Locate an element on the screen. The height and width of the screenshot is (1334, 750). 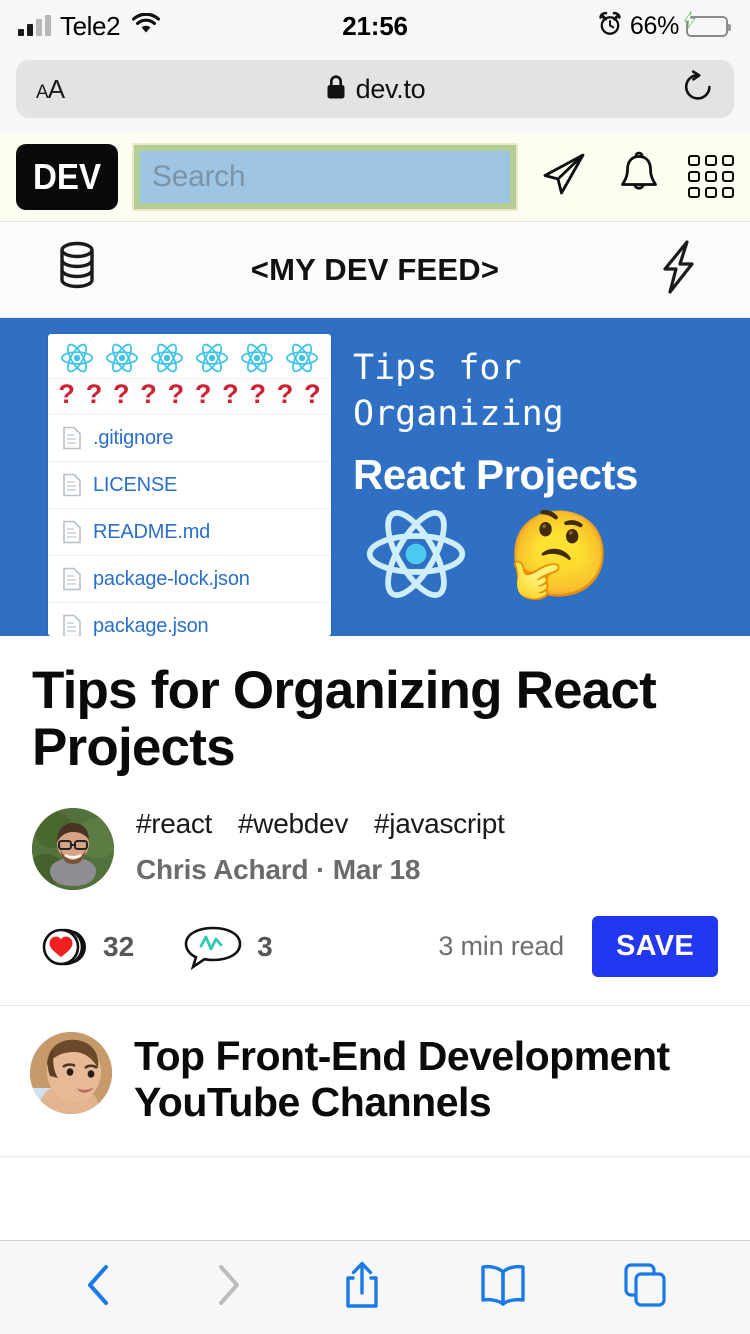
tabs-icon is located at coordinates (645, 1287).